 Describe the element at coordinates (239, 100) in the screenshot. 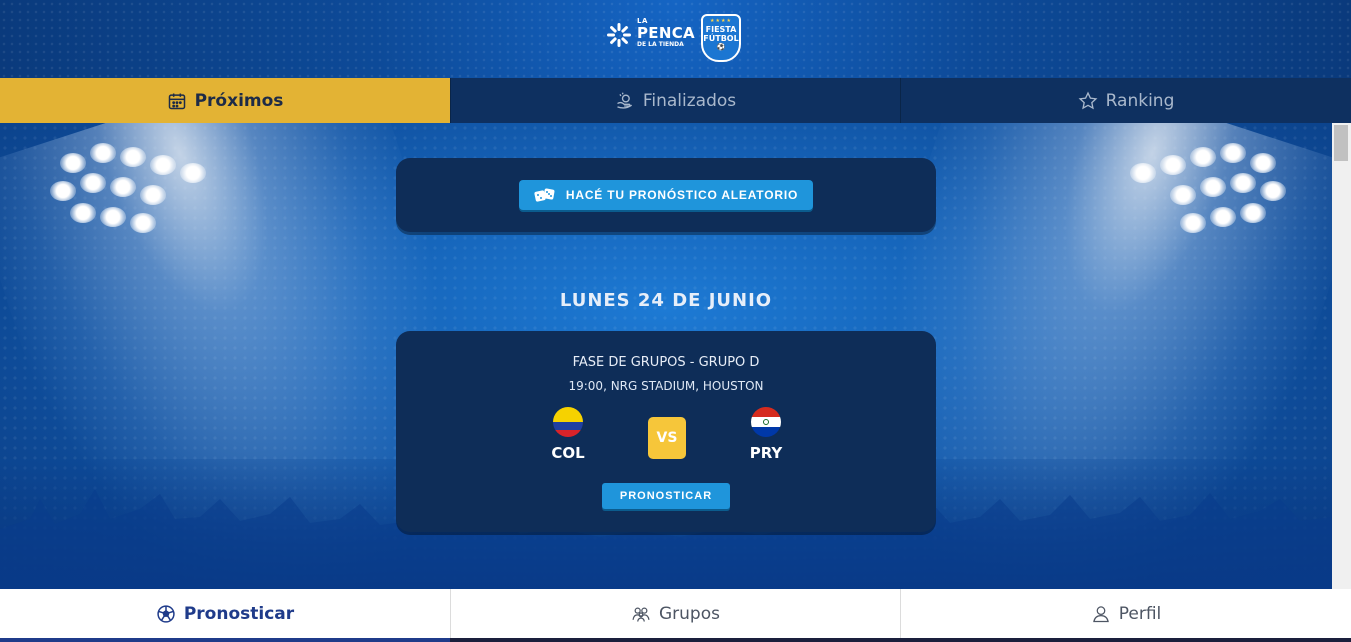

I see `tab-proximos-label: Próximos` at that location.